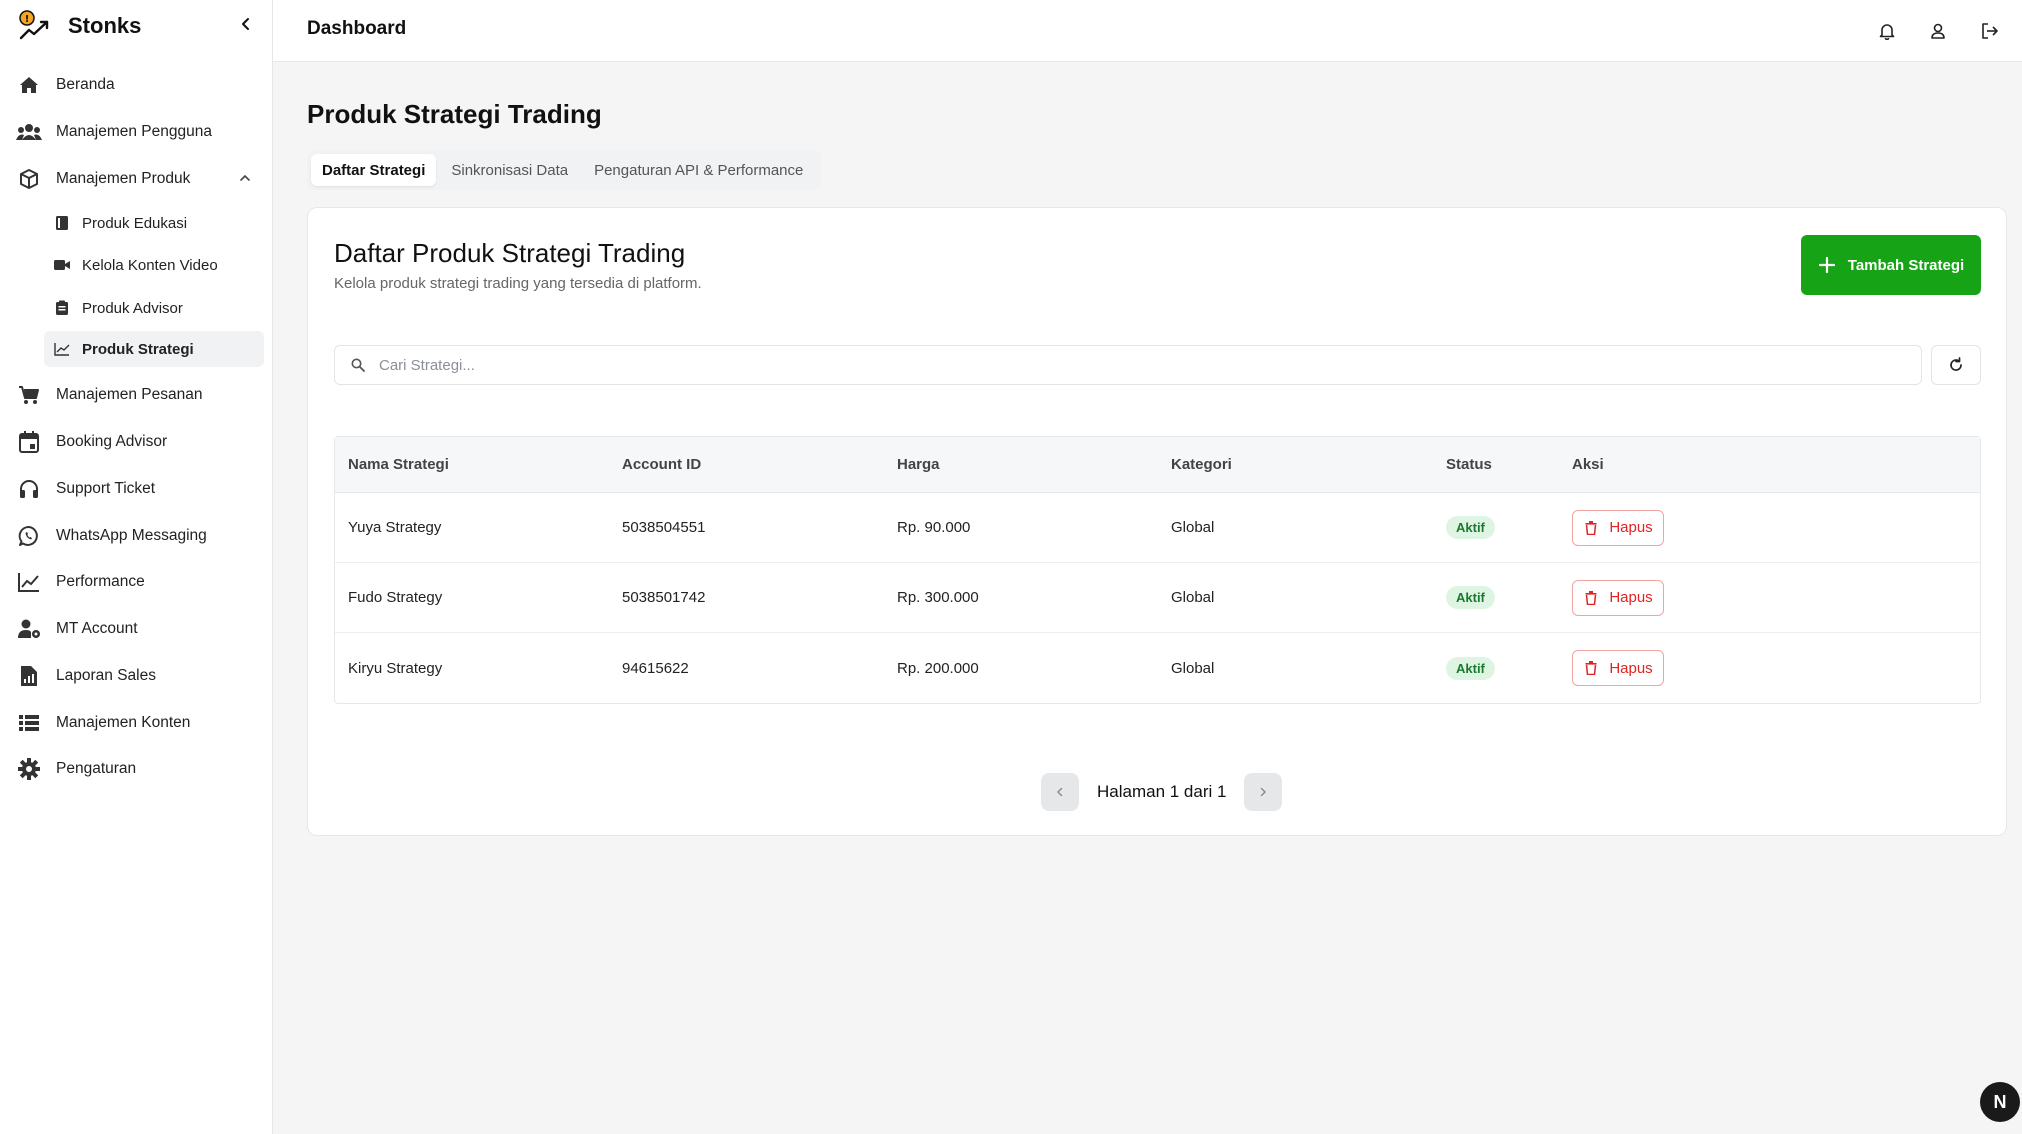  Describe the element at coordinates (62, 265) in the screenshot. I see `video-icon` at that location.